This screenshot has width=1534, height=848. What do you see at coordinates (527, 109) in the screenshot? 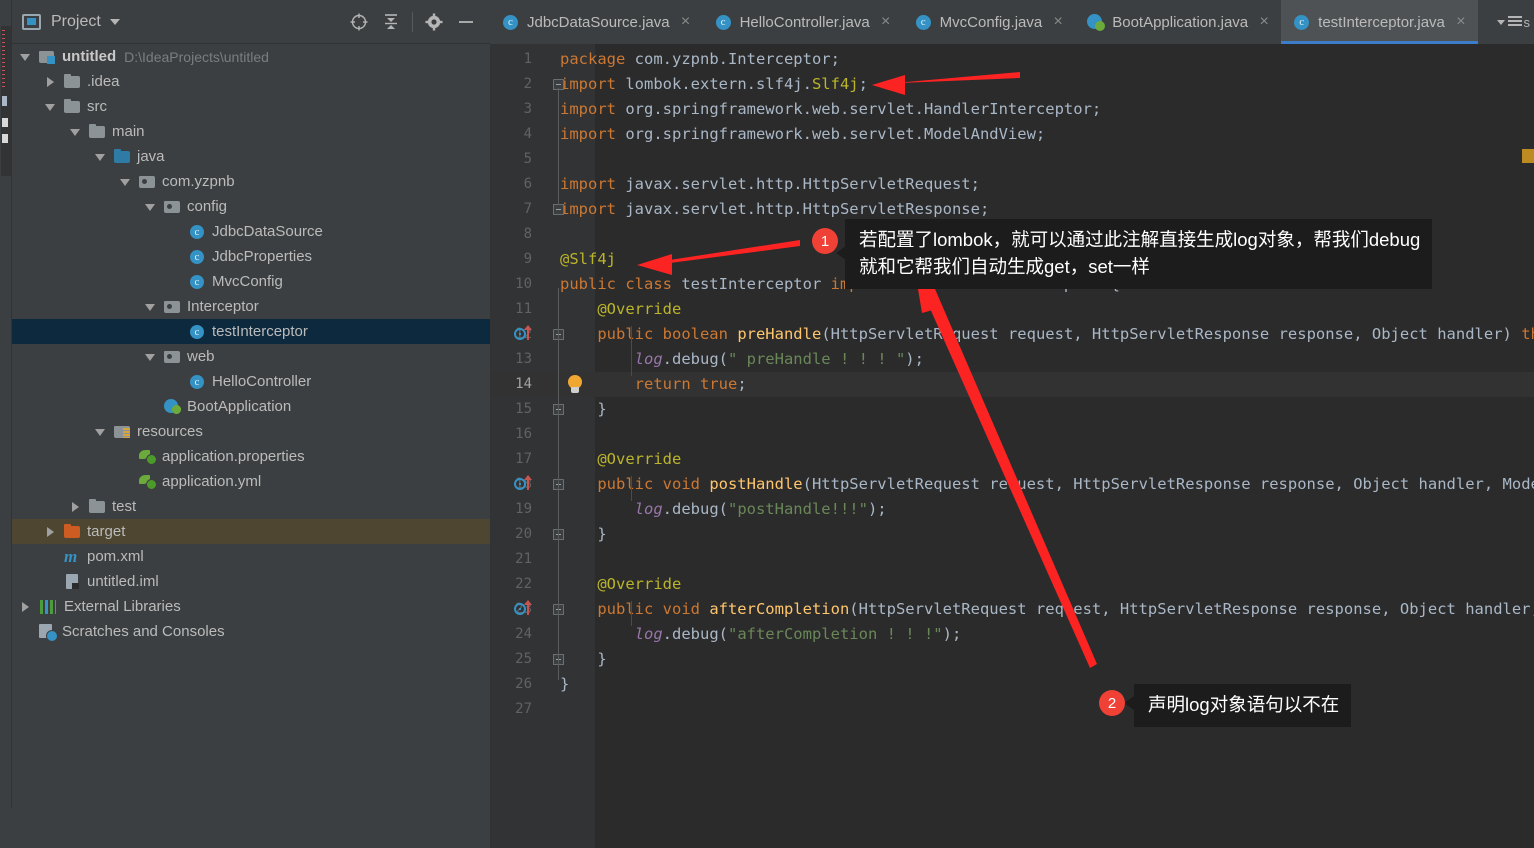
I see `line-number: 3` at bounding box center [527, 109].